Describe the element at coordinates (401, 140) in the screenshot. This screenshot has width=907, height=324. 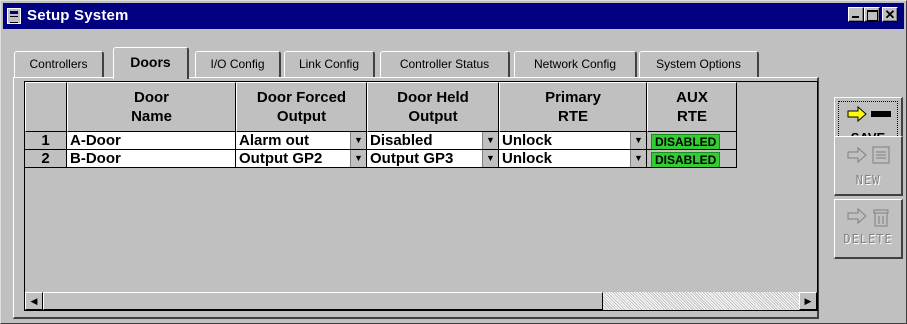
I see `select-value: Disabled` at that location.